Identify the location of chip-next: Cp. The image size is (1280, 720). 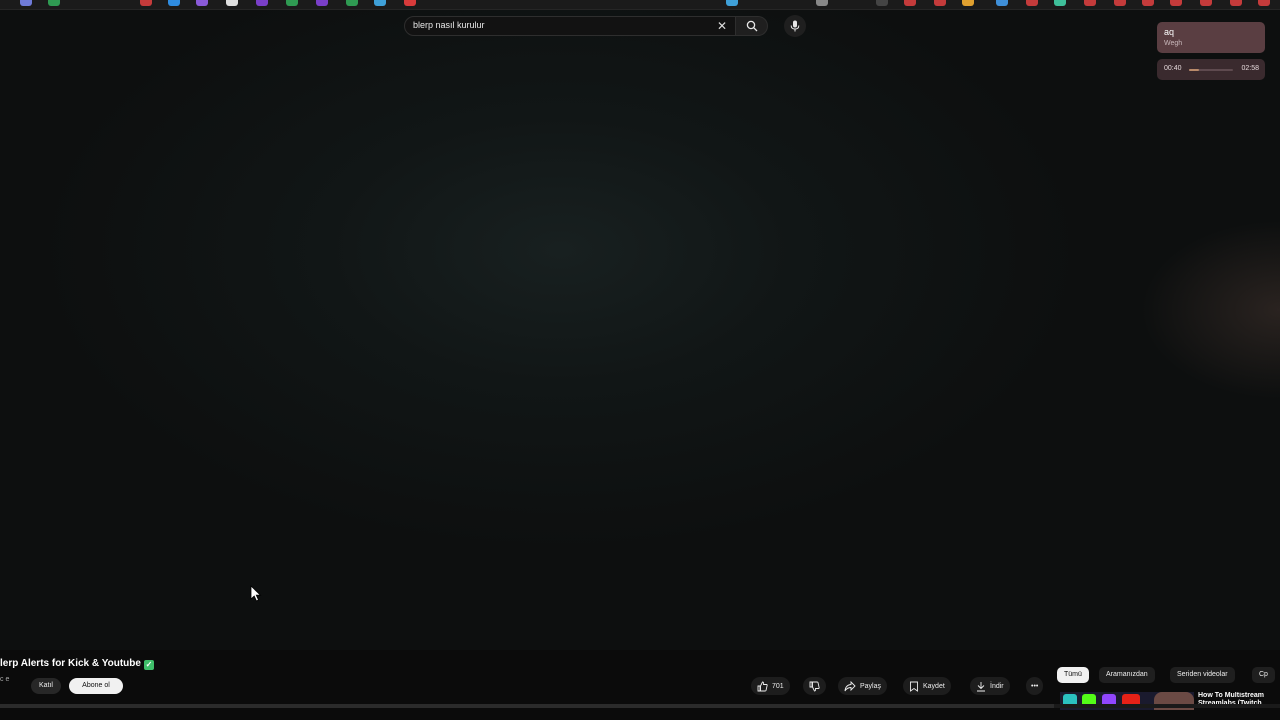
(1263, 675).